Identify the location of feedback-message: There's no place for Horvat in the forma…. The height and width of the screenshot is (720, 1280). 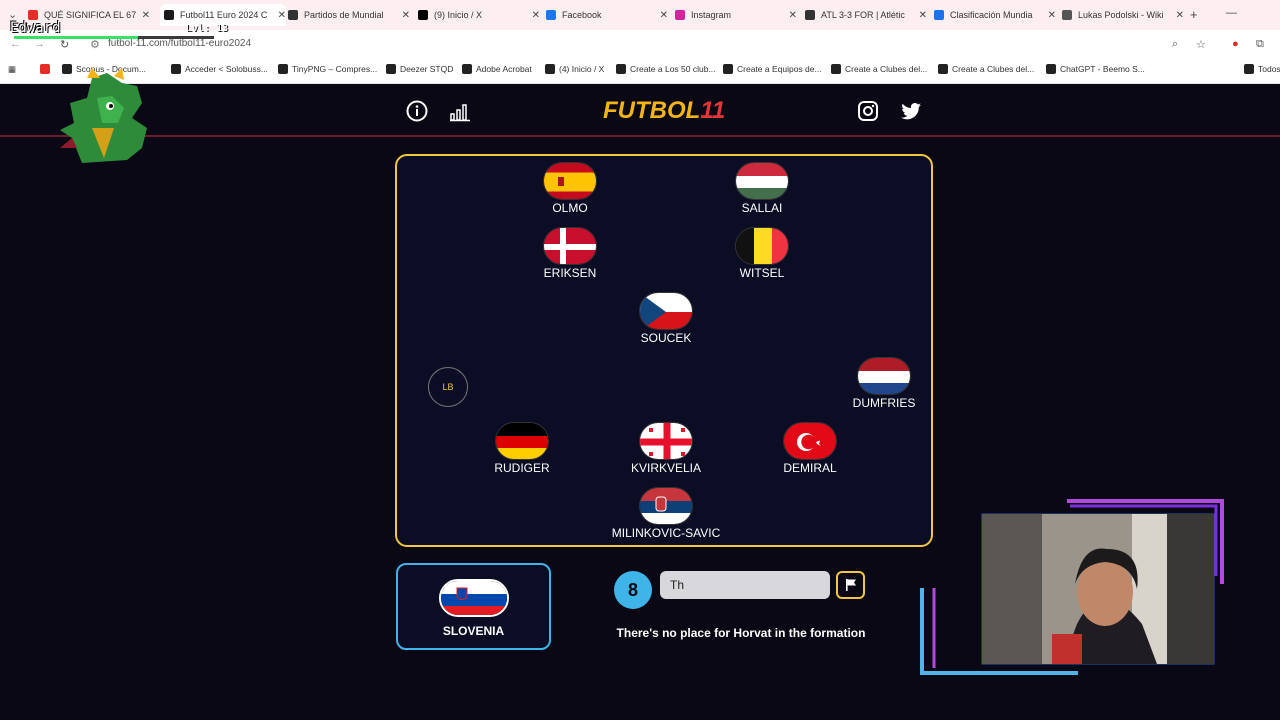
(741, 633).